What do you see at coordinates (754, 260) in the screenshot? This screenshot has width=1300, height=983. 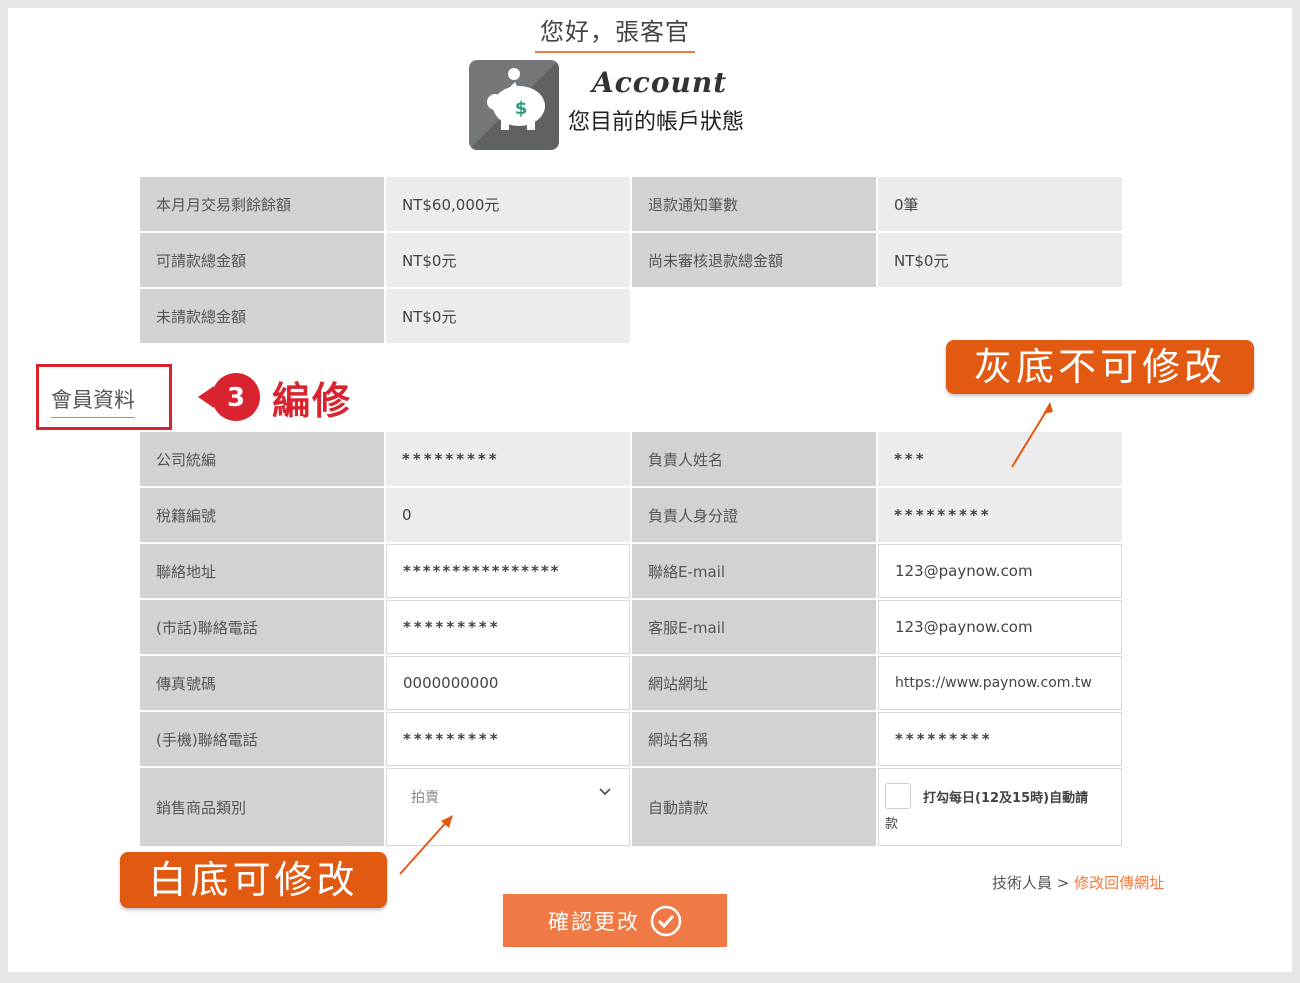 I see `cell-label: 尚未審核退款總金額` at bounding box center [754, 260].